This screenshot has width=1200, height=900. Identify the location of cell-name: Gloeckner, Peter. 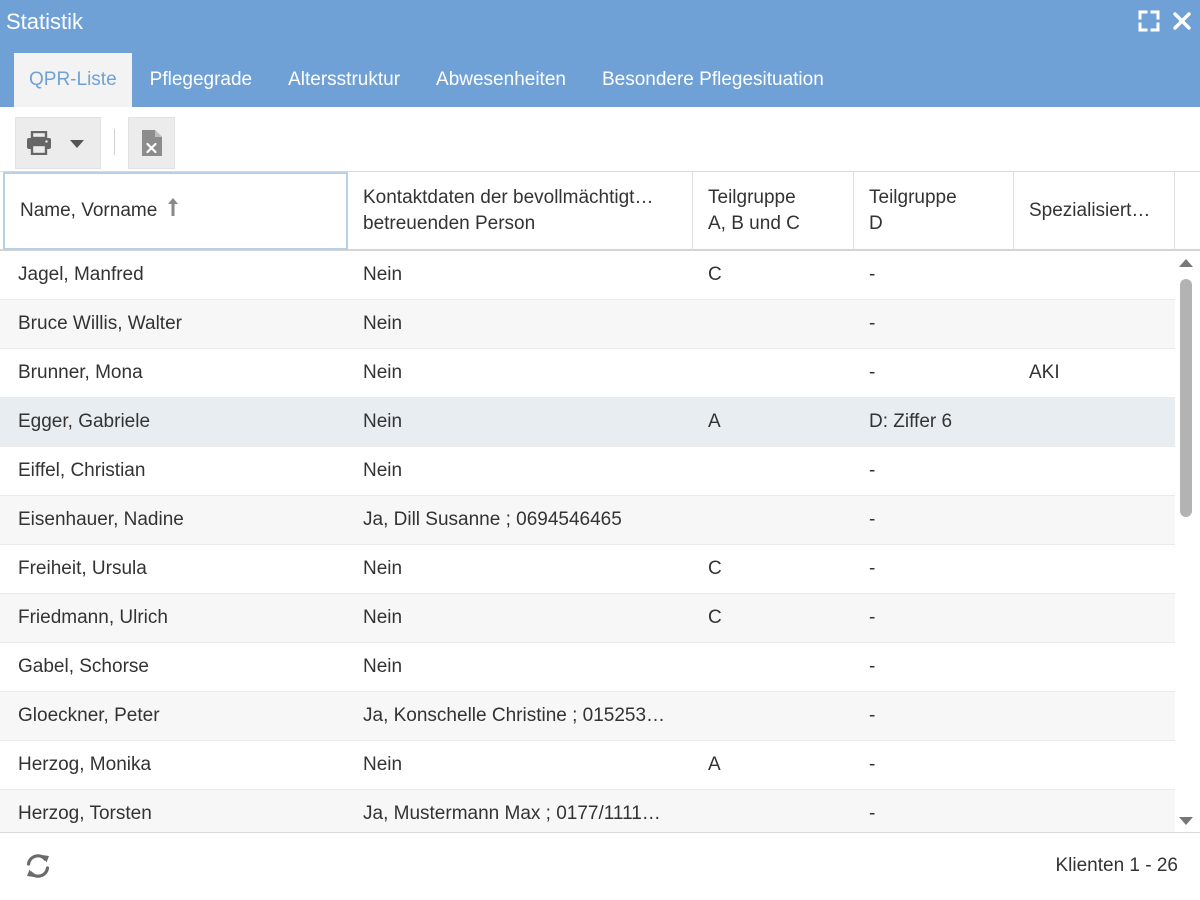
(89, 715).